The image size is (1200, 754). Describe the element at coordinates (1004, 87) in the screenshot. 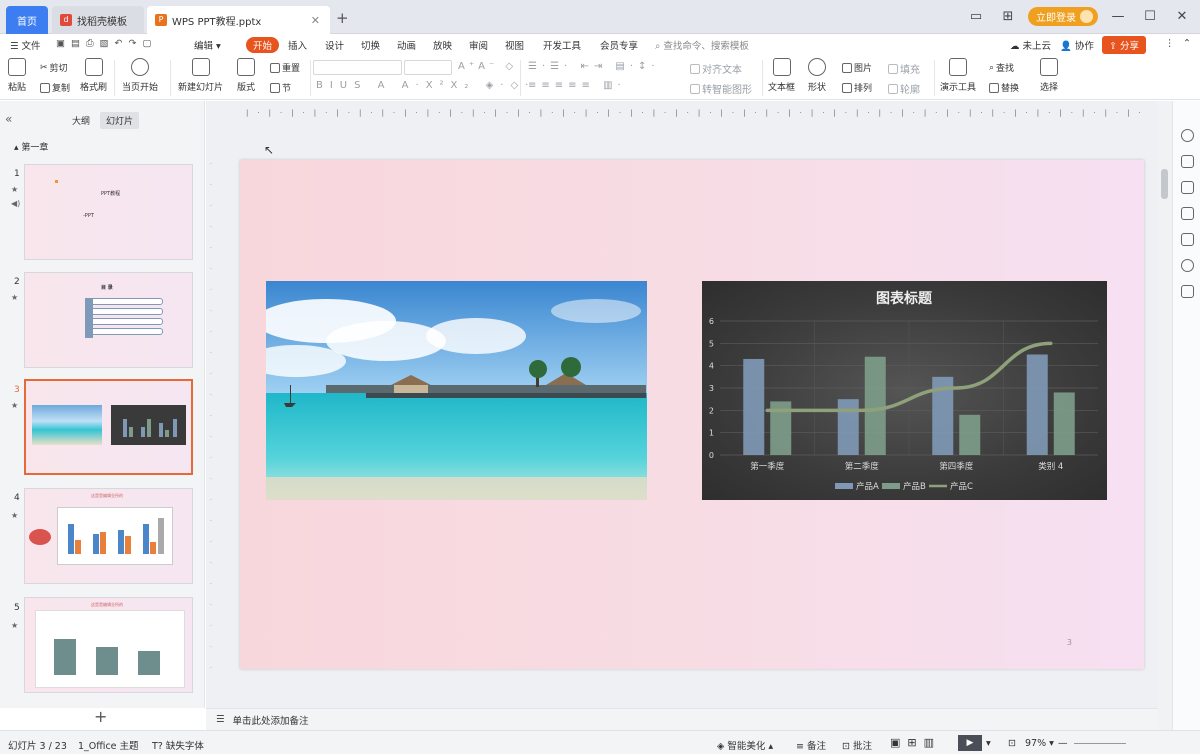

I see `replace-button: 替换` at that location.